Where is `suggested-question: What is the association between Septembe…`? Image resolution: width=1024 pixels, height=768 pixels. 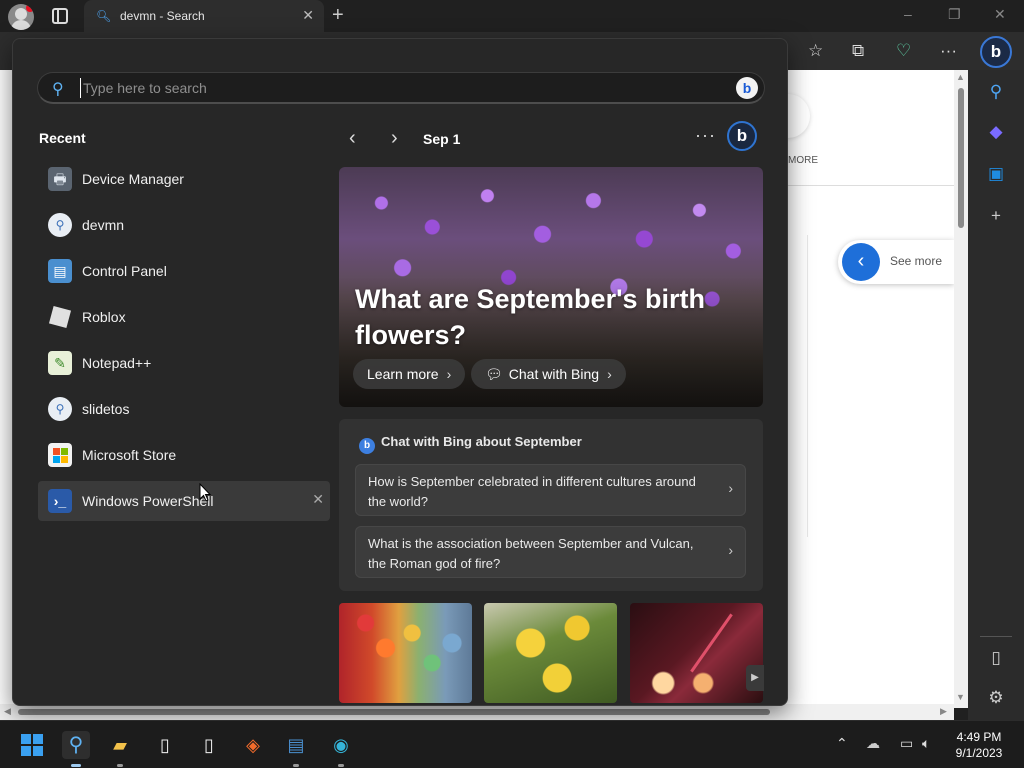 suggested-question: What is the association between Septembe… is located at coordinates (550, 552).